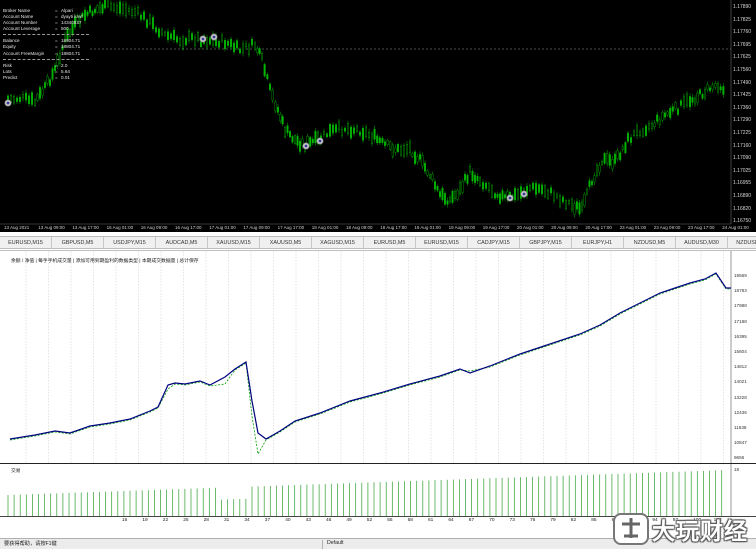  Describe the element at coordinates (256, 227) in the screenshot. I see `date-tick-label: 17 Aug 09:00` at that location.